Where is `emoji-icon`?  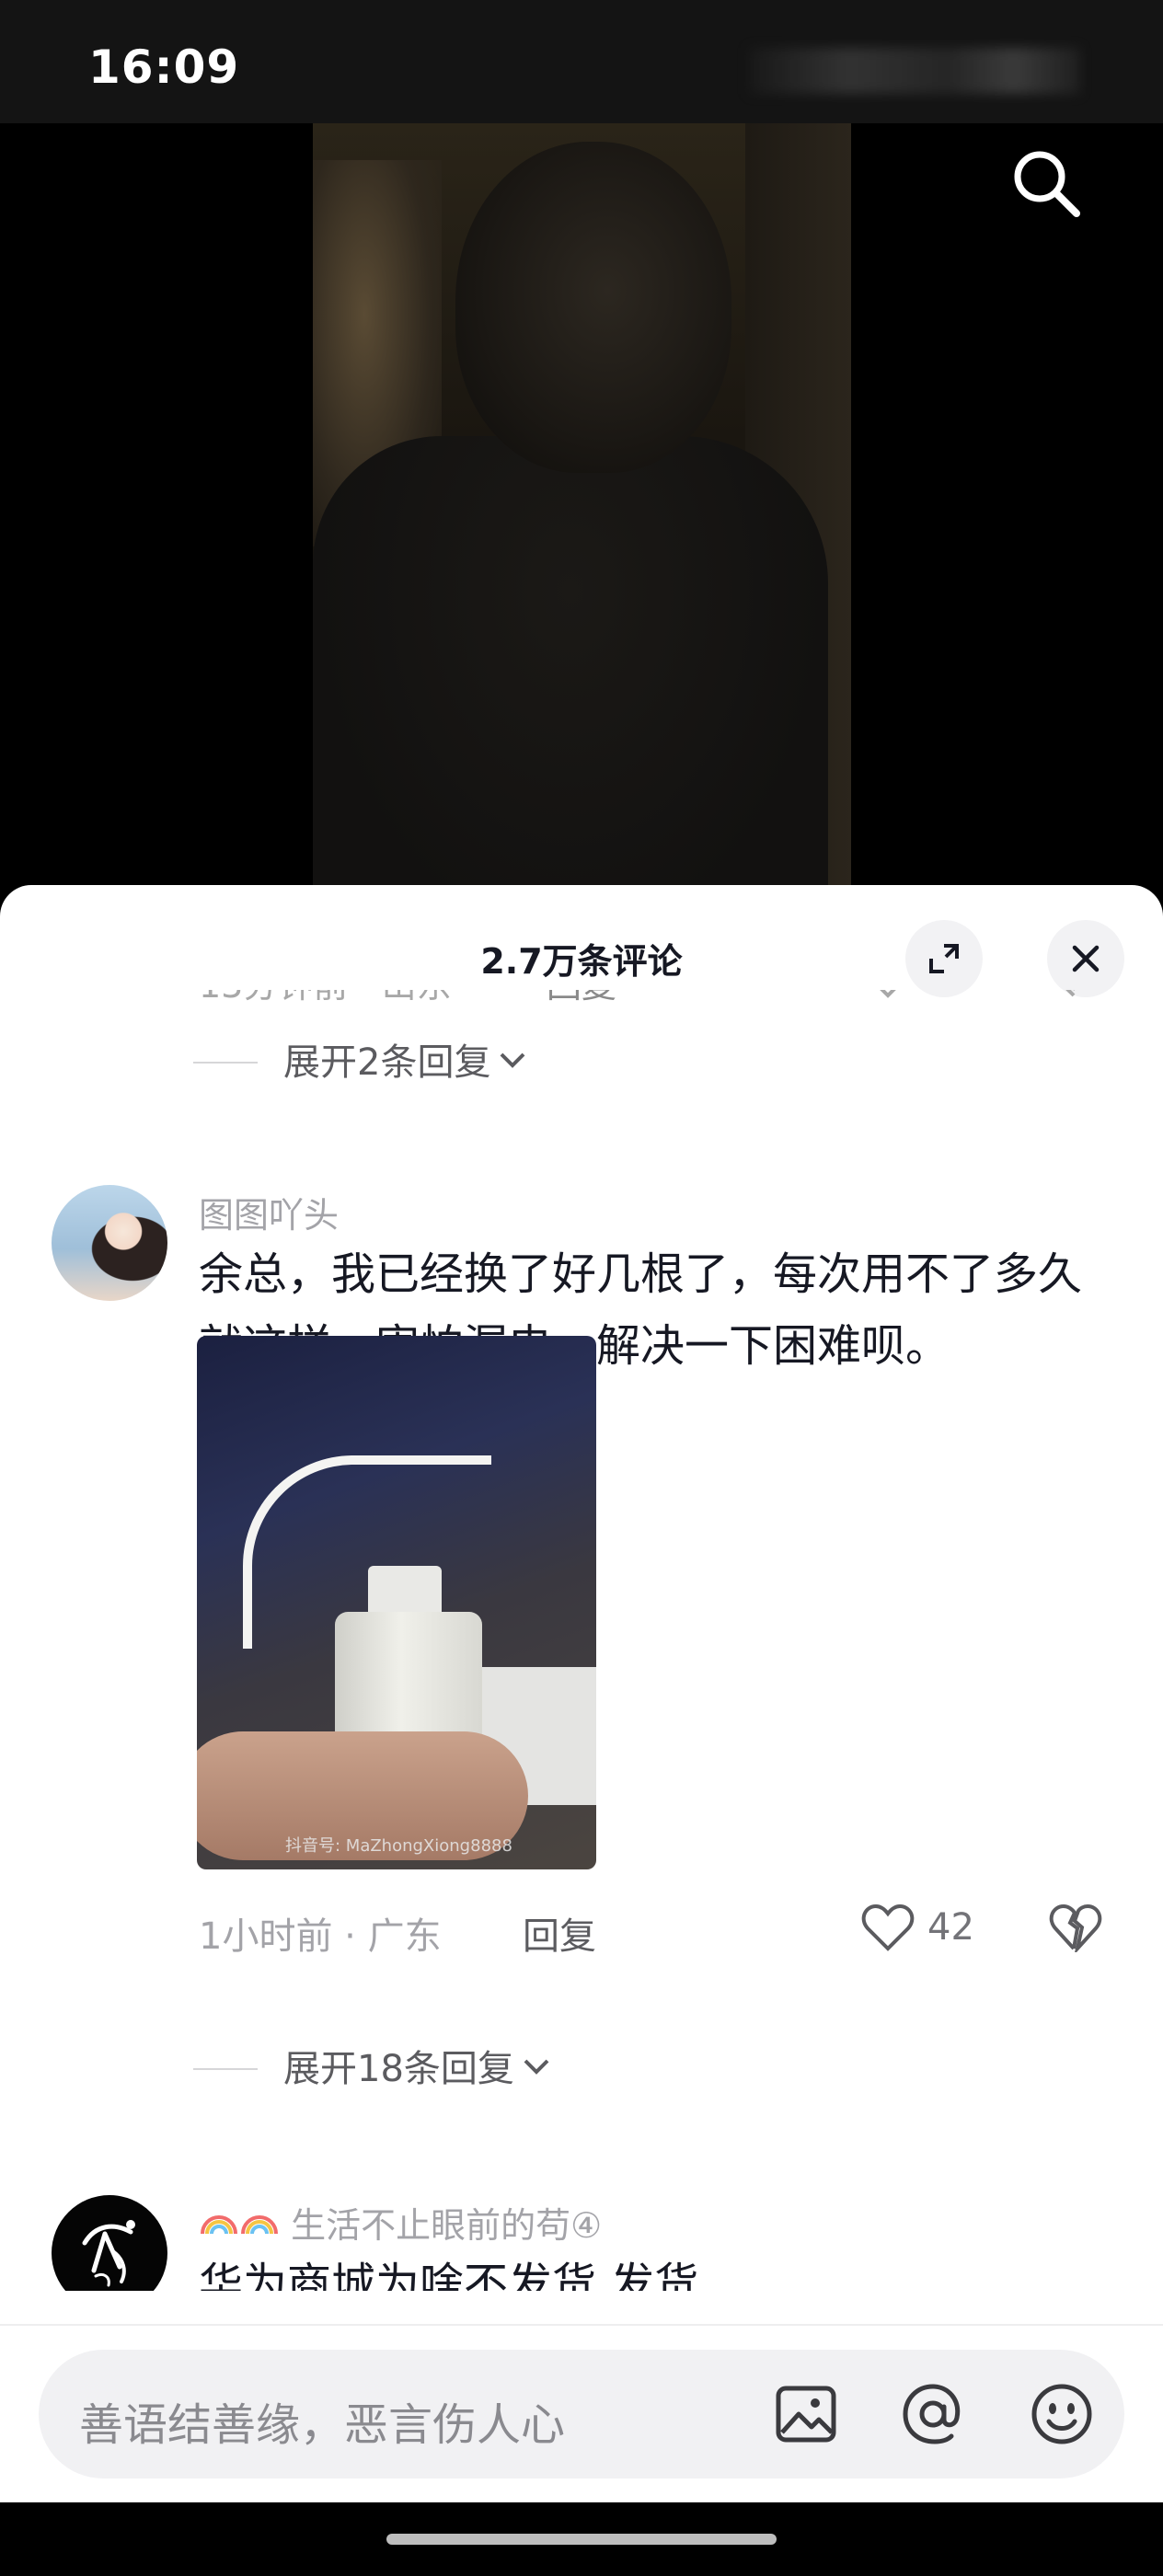
emoji-icon is located at coordinates (1062, 2414).